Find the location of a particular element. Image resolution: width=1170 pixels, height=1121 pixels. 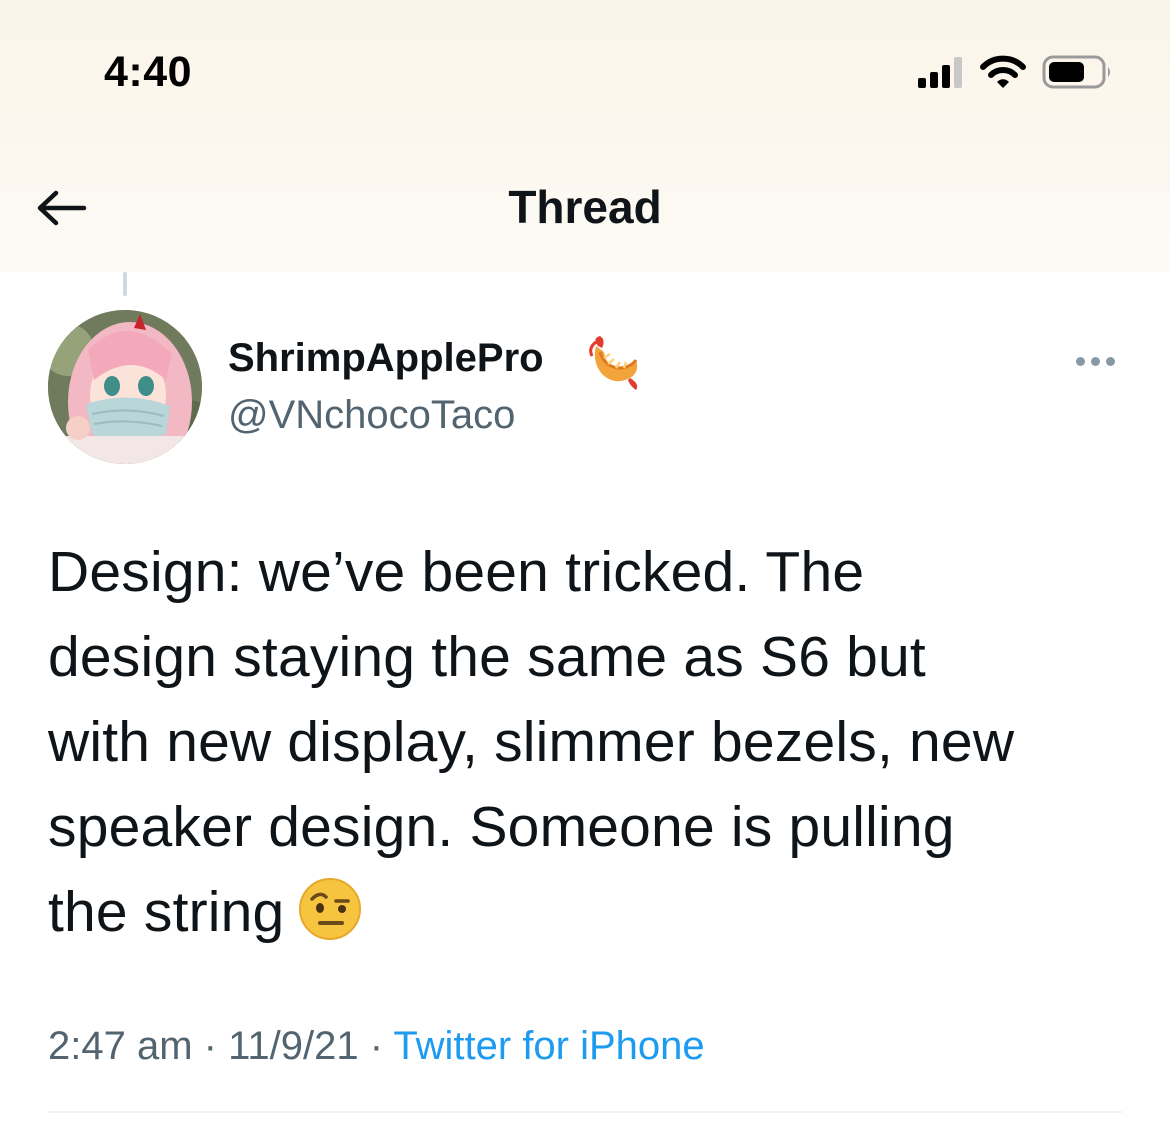

author-avatar is located at coordinates (125, 387).